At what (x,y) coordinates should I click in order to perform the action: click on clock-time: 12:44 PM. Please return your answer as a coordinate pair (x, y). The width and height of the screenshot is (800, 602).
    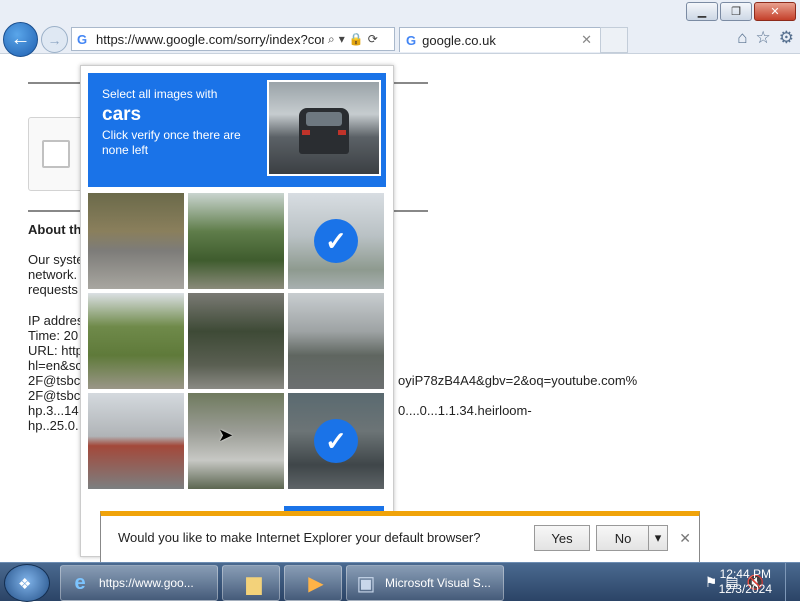
    Looking at the image, I should click on (745, 574).